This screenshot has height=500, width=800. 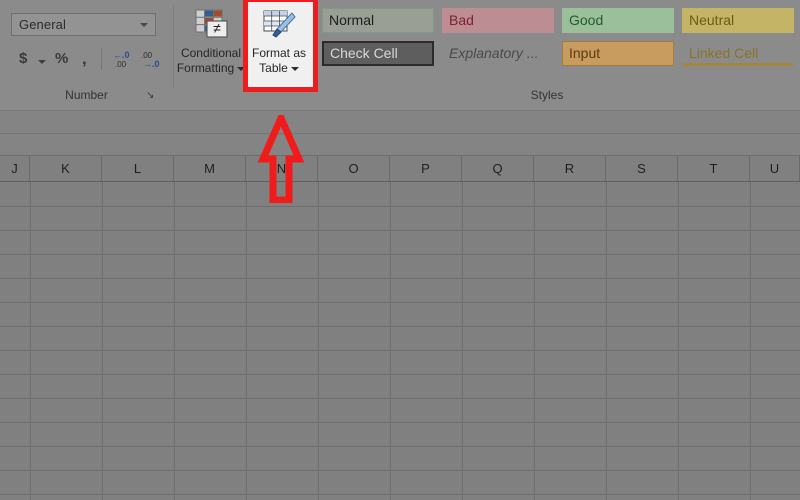 What do you see at coordinates (173, 47) in the screenshot?
I see `group-divider` at bounding box center [173, 47].